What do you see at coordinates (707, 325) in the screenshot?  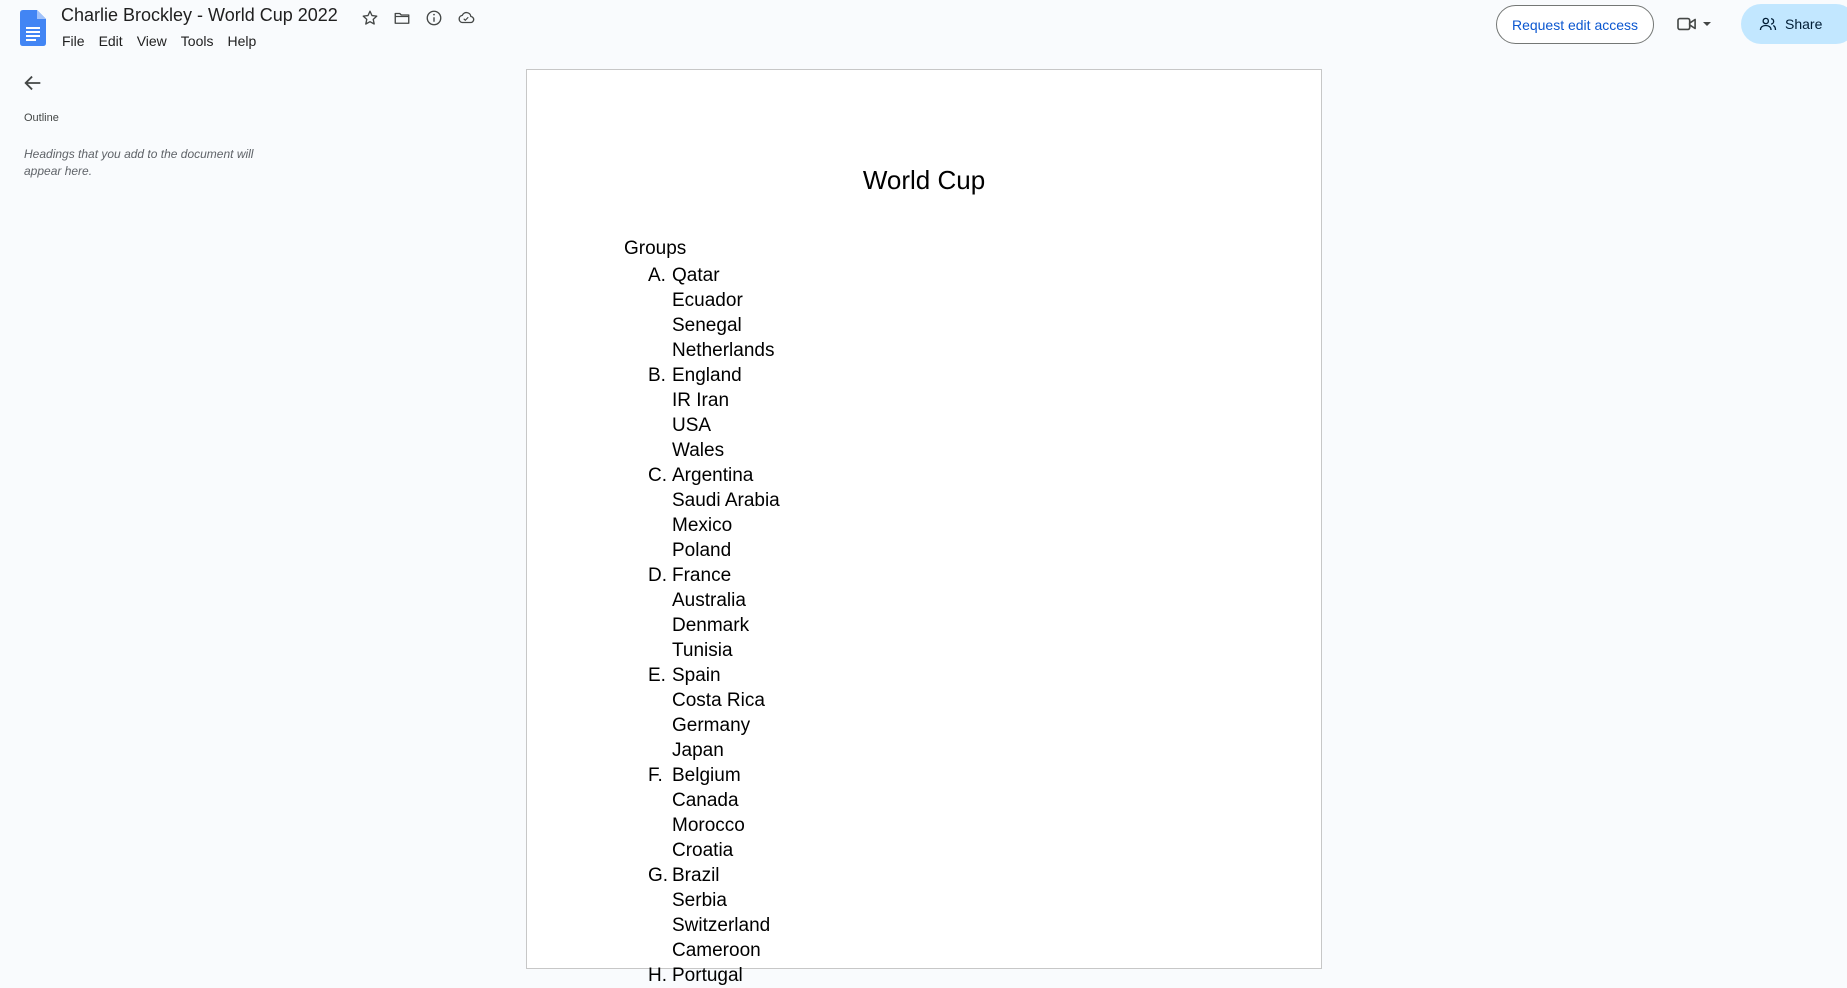 I see `team-name: Senegal` at bounding box center [707, 325].